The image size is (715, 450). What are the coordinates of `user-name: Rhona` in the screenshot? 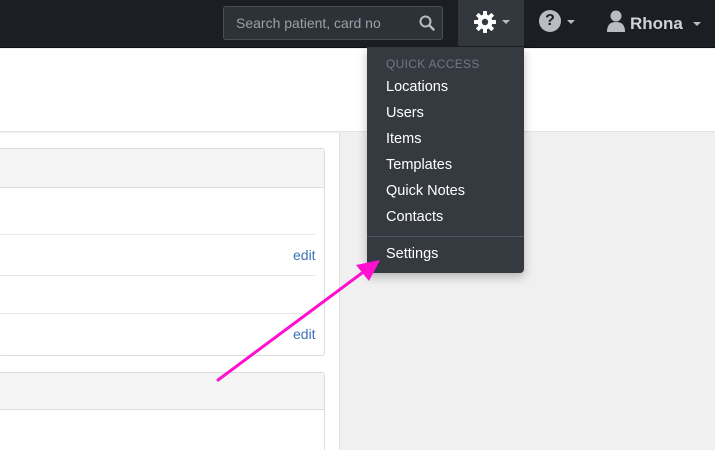 It's located at (656, 23).